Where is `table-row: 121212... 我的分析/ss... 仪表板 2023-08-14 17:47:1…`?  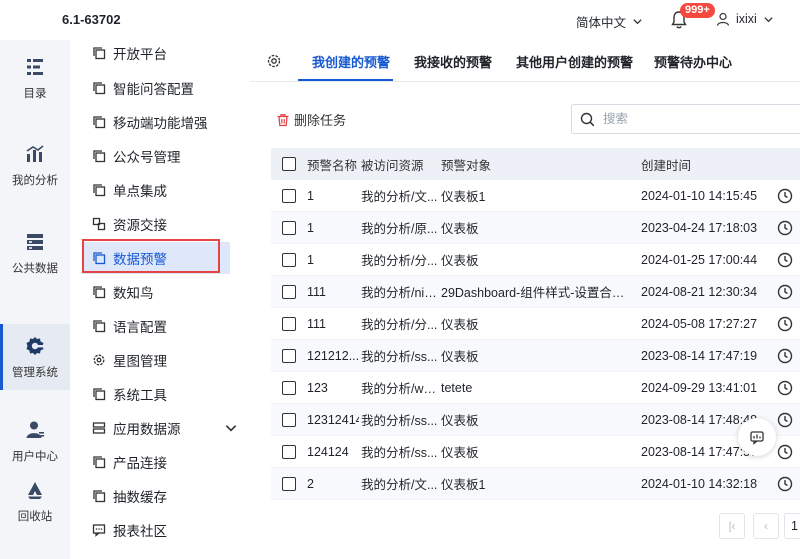 table-row: 121212... 我的分析/ss... 仪表板 2023-08-14 17:47:1… is located at coordinates (535, 356).